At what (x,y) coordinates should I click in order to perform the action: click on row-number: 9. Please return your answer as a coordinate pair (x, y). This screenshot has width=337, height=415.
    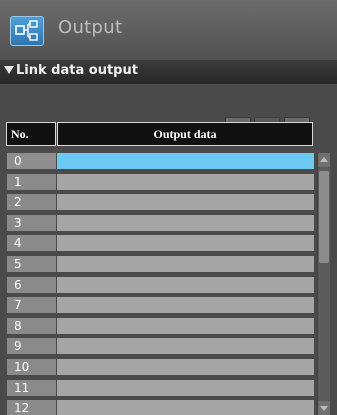
    Looking at the image, I should click on (31, 346).